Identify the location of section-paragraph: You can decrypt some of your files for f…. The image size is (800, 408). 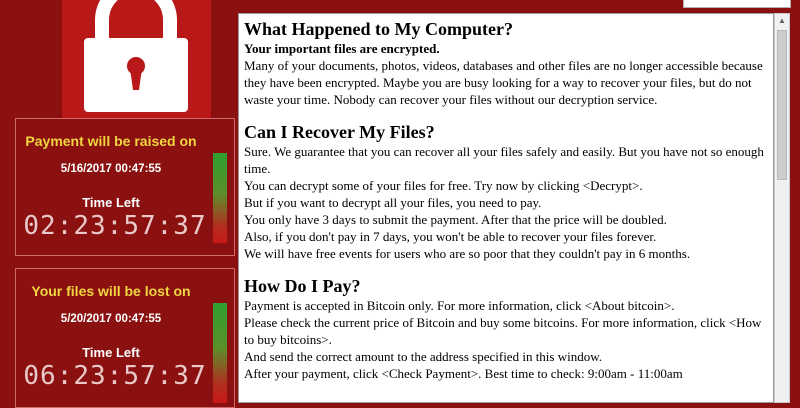
(443, 185).